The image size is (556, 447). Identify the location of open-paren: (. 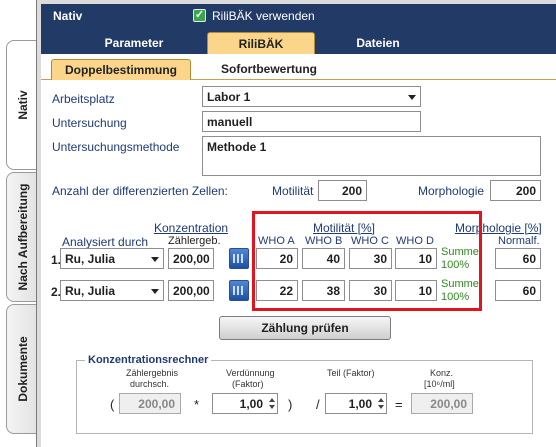
(112, 404).